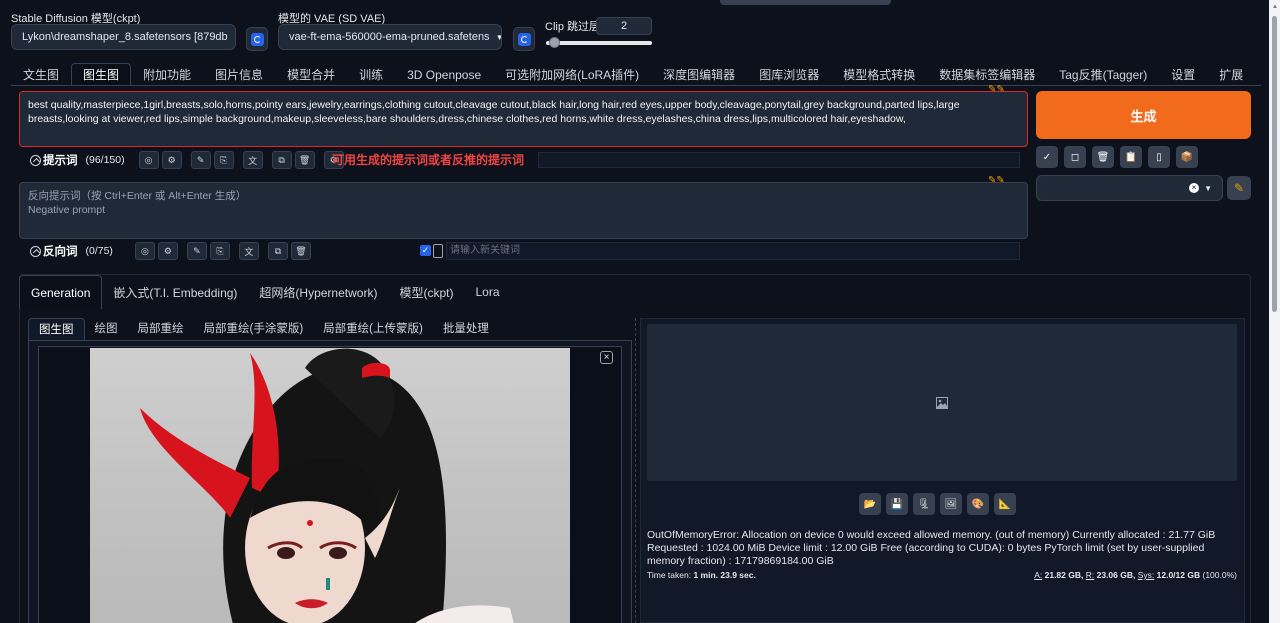 The width and height of the screenshot is (1280, 623). I want to click on vae-value: vae-ft-ema-560000-ema-pruned.safetens, so click(389, 37).